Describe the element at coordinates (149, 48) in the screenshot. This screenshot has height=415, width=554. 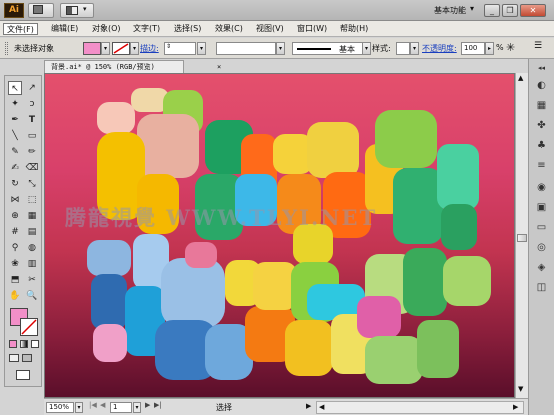
I see `stroke-link: 描边:` at that location.